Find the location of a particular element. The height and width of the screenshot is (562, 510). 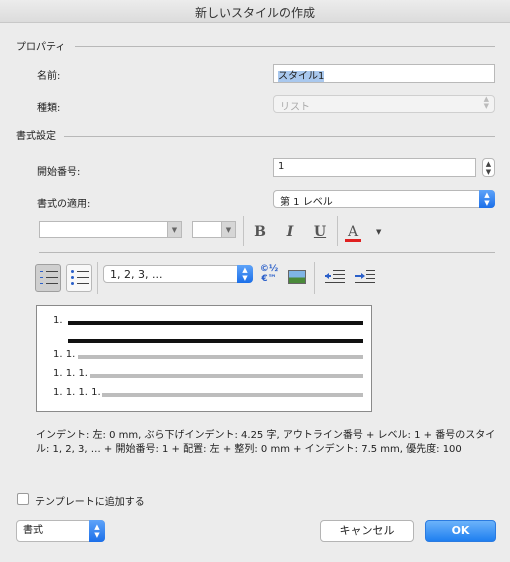

start-number-field: 1 is located at coordinates (374, 167).